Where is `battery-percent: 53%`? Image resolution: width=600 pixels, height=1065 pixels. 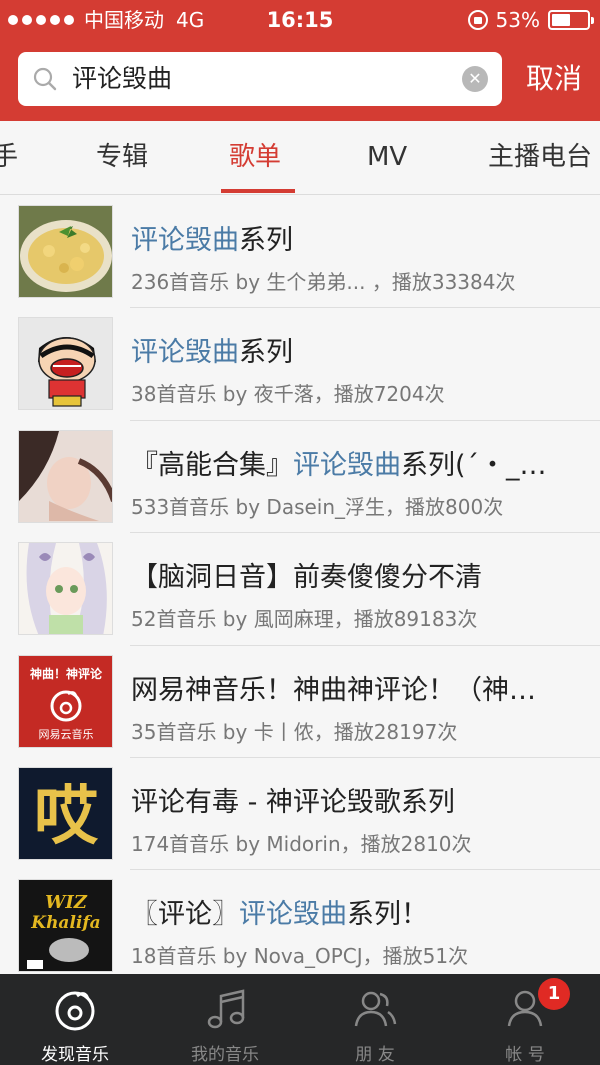
battery-percent: 53% is located at coordinates (517, 20).